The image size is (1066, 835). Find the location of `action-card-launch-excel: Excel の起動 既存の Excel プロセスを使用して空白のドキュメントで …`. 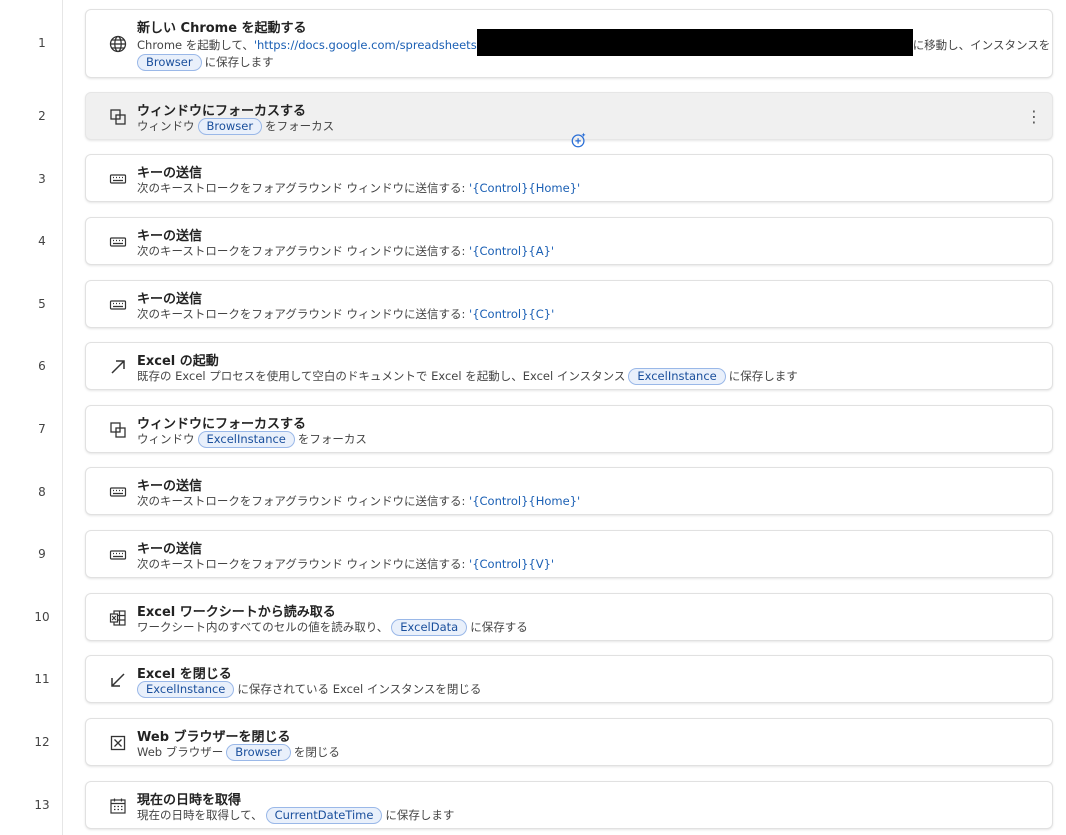

action-card-launch-excel: Excel の起動 既存の Excel プロセスを使用して空白のドキュメントで … is located at coordinates (569, 366).